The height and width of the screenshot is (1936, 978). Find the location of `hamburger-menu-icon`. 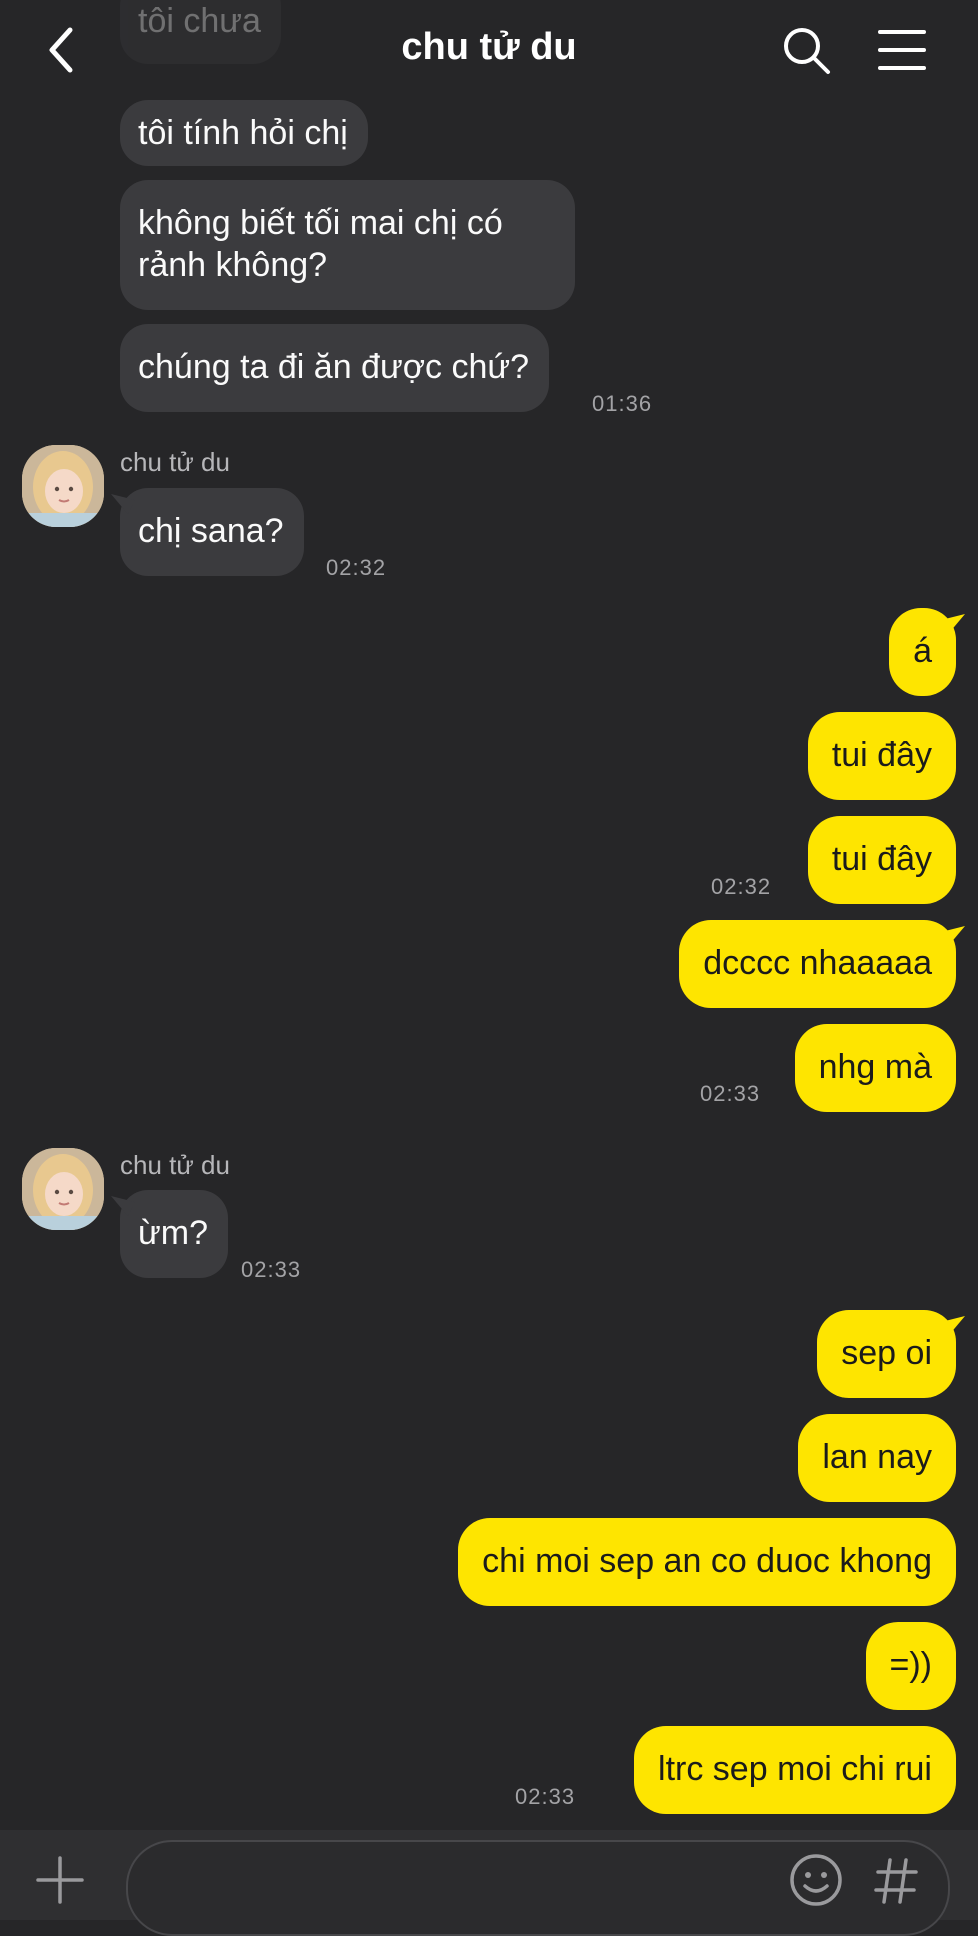

hamburger-menu-icon is located at coordinates (902, 50).